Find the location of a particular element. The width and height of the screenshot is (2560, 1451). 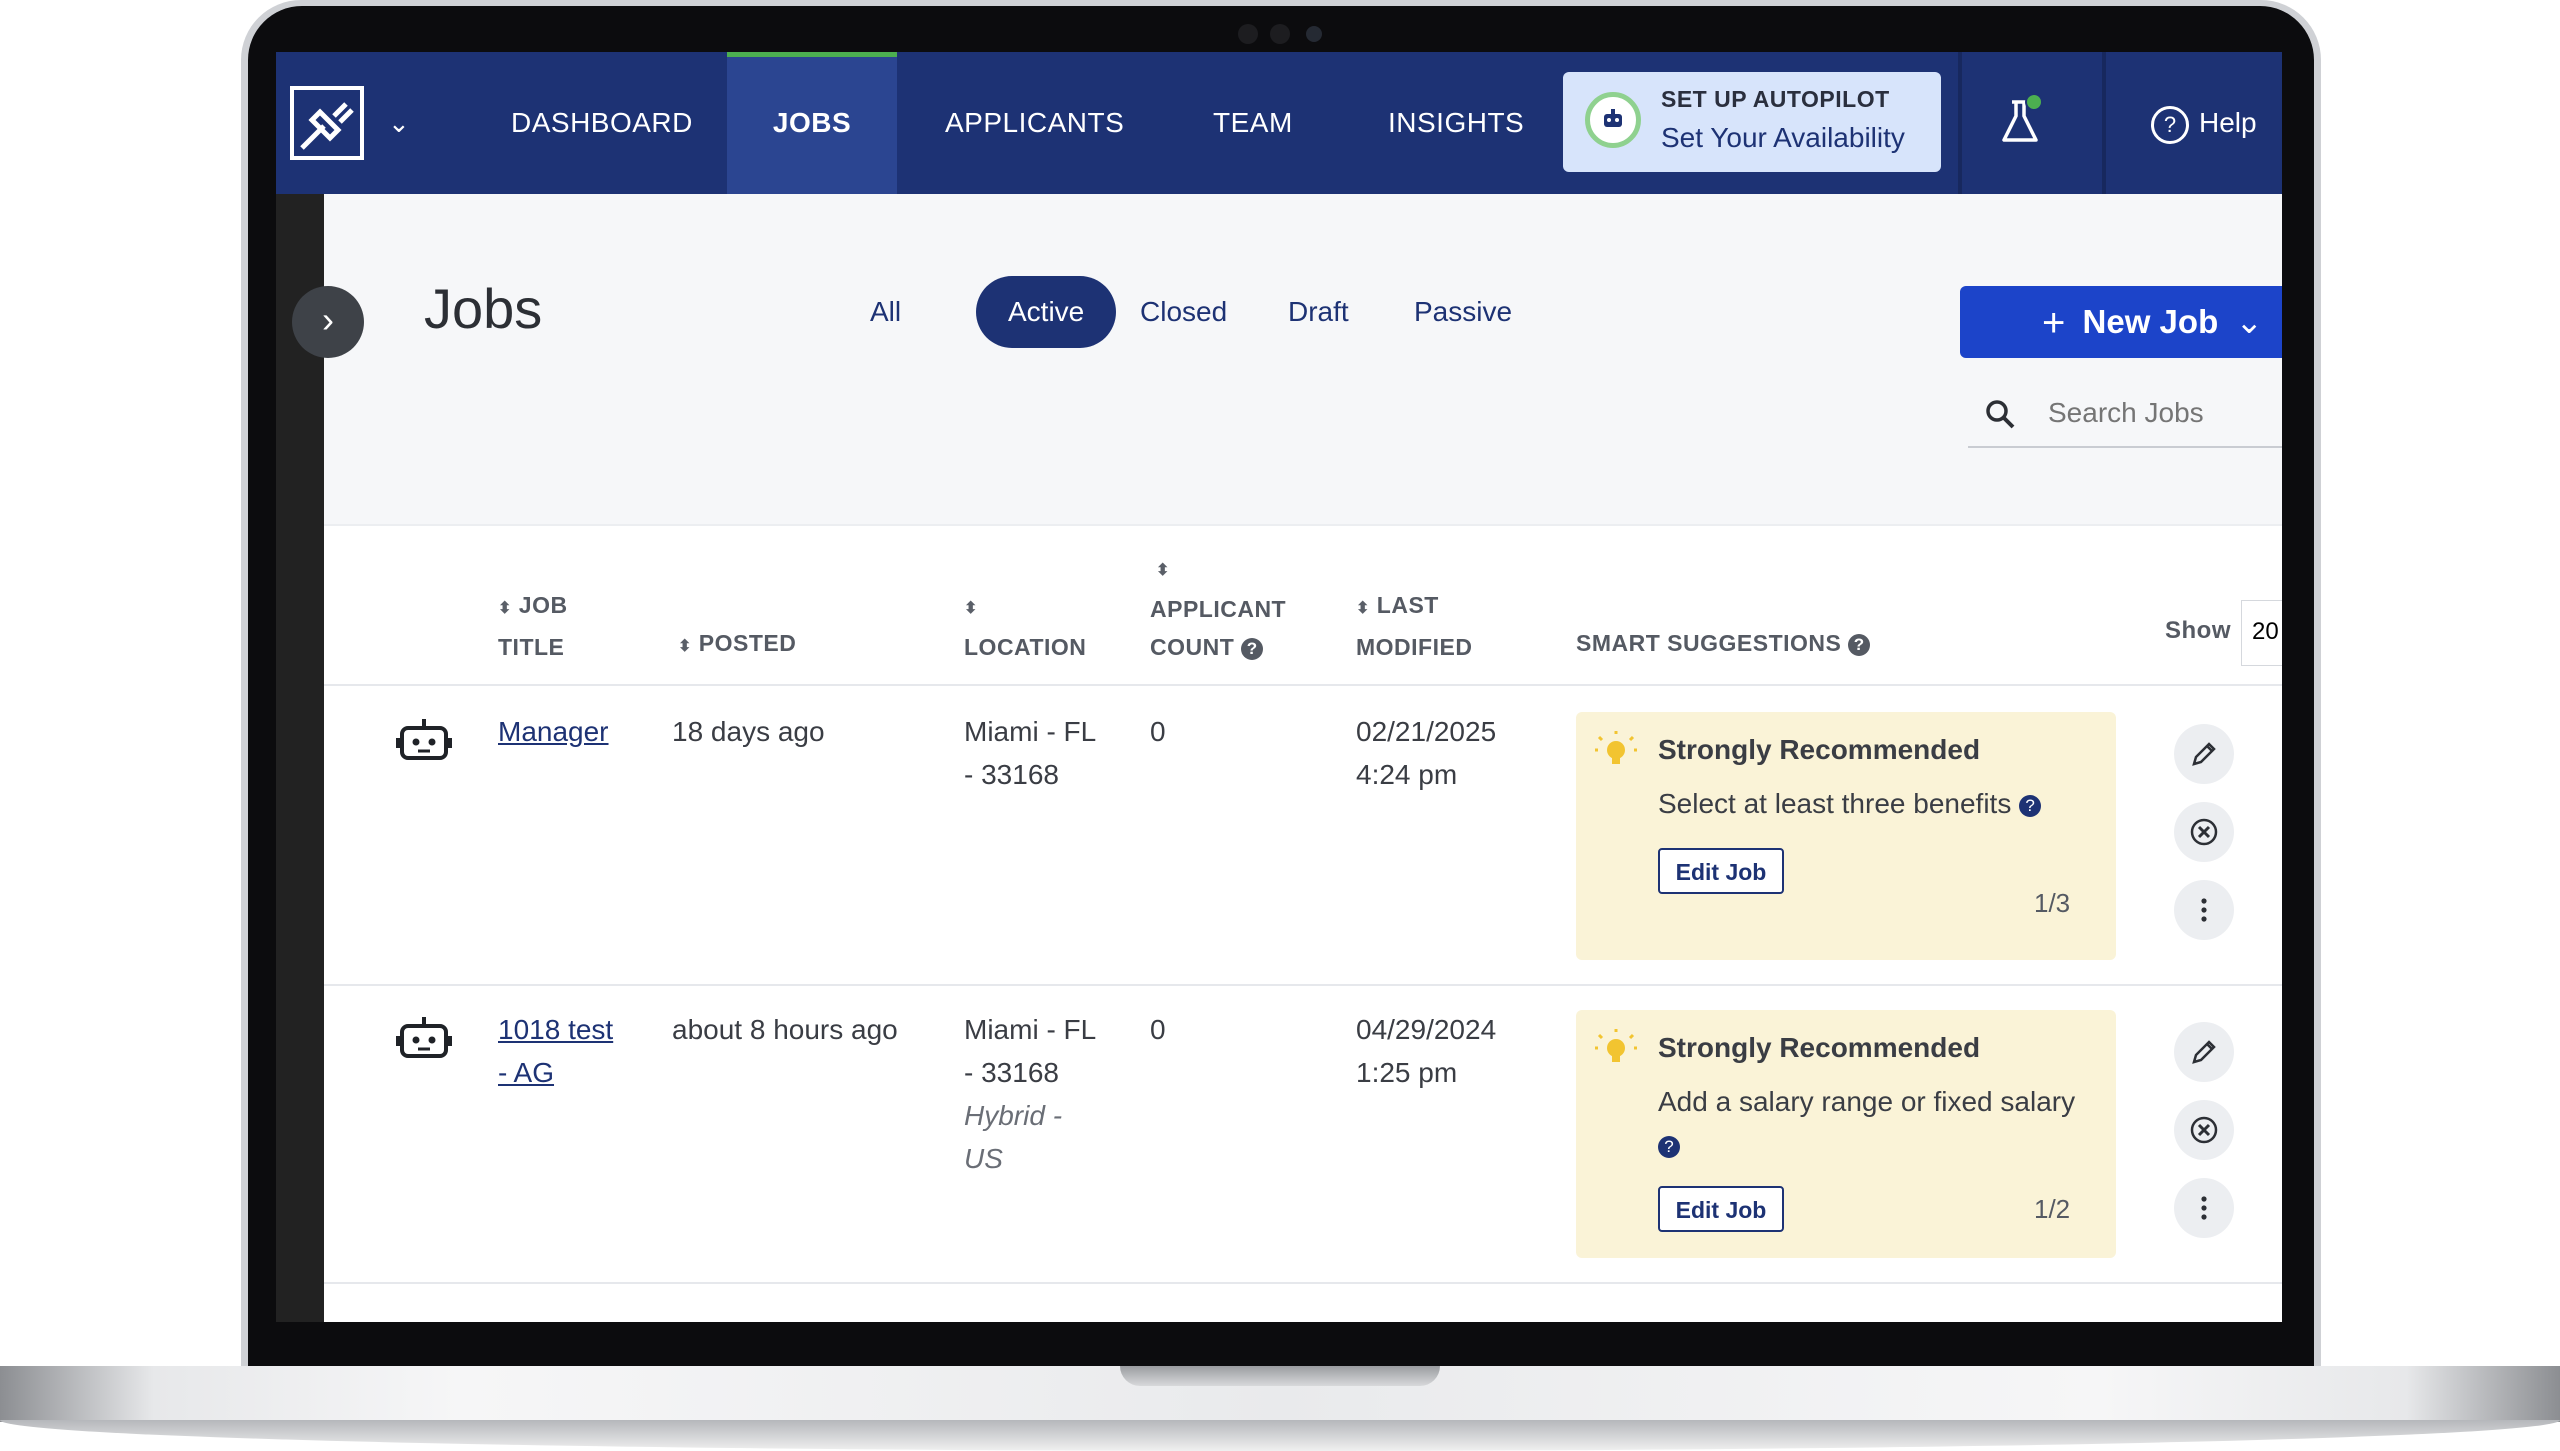

suggestion-count: 1/3 is located at coordinates (2052, 903).